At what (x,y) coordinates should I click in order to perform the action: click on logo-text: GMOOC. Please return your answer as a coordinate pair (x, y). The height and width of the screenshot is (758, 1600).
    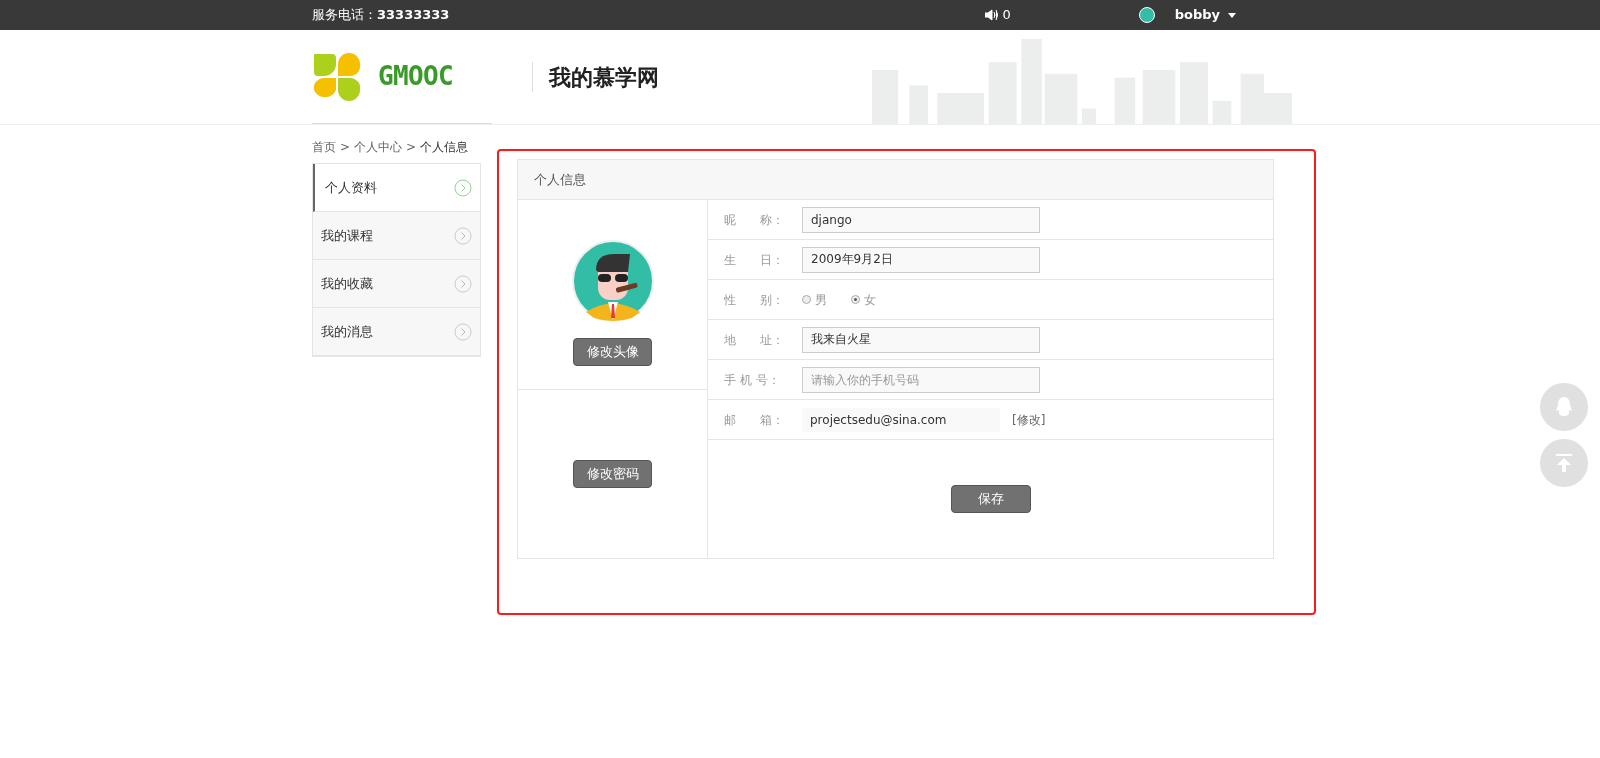
    Looking at the image, I should click on (416, 76).